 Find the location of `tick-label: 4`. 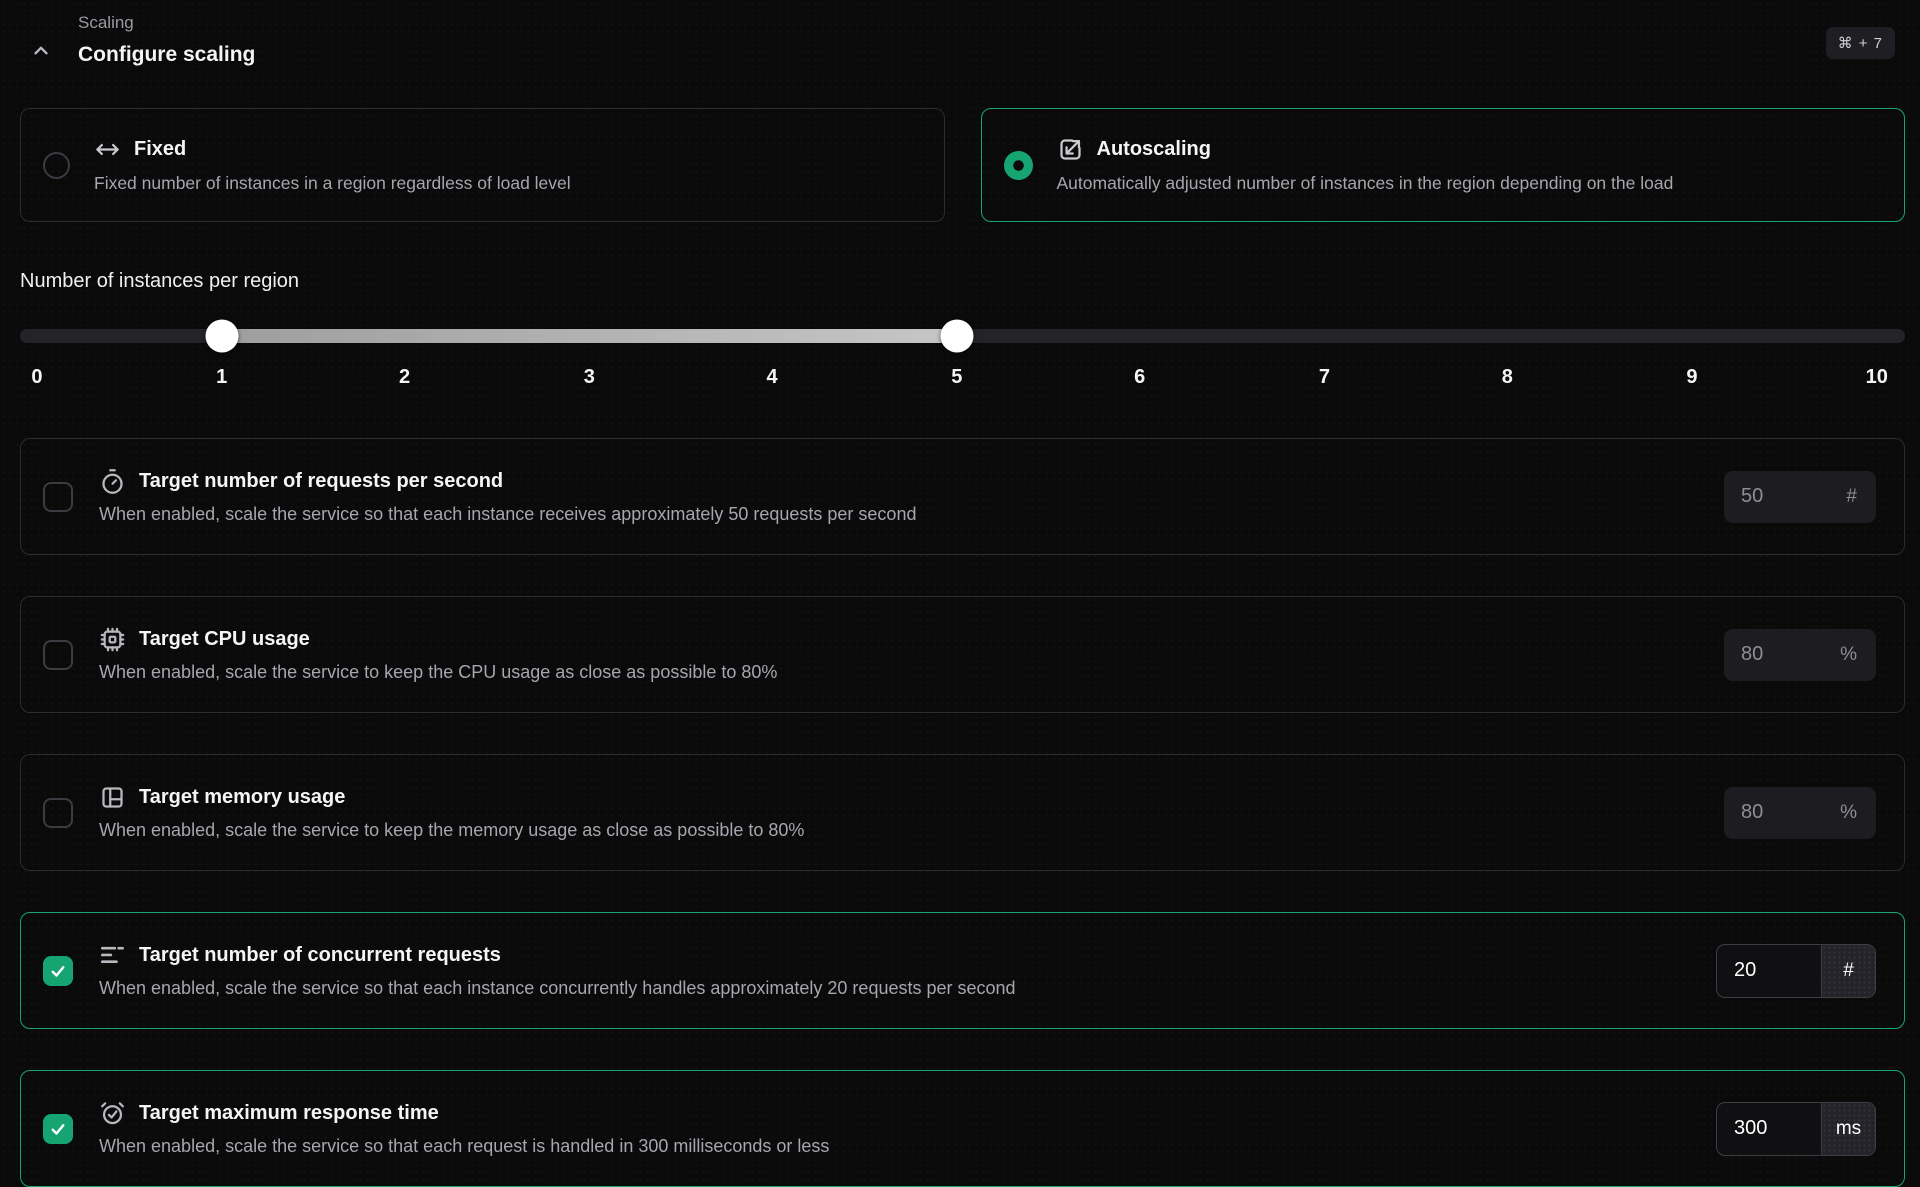

tick-label: 4 is located at coordinates (772, 377).